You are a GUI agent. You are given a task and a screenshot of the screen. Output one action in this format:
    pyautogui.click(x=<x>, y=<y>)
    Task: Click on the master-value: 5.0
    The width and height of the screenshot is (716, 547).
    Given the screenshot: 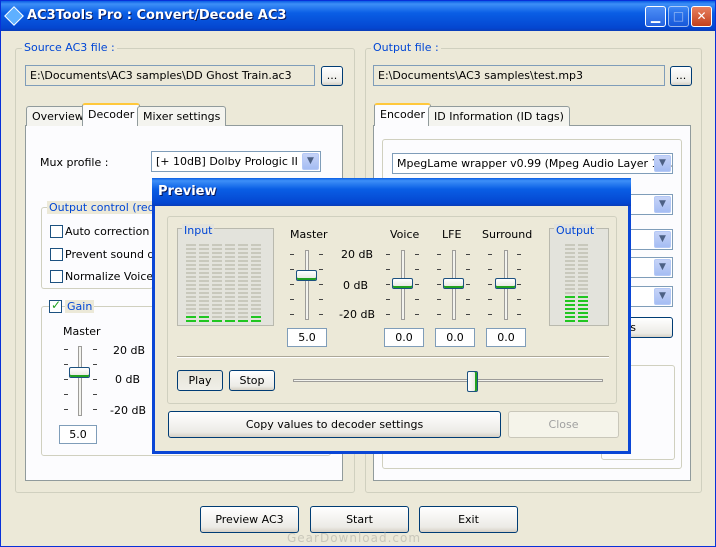 What is the action you would take?
    pyautogui.click(x=307, y=337)
    